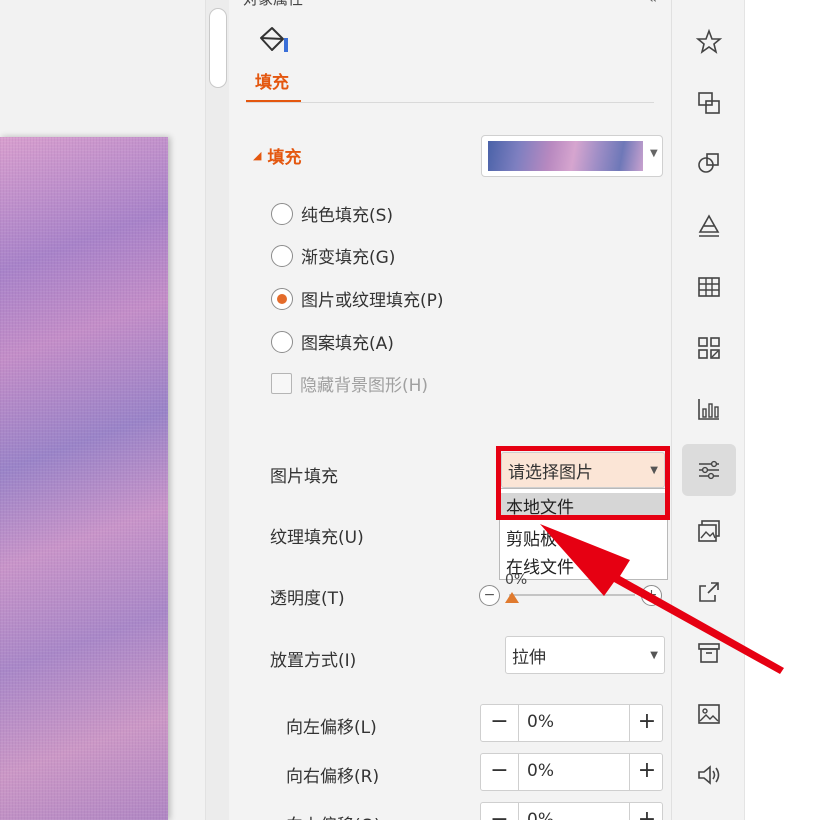 This screenshot has height=820, width=815. Describe the element at coordinates (572, 595) in the screenshot. I see `transparency-slider-track` at that location.